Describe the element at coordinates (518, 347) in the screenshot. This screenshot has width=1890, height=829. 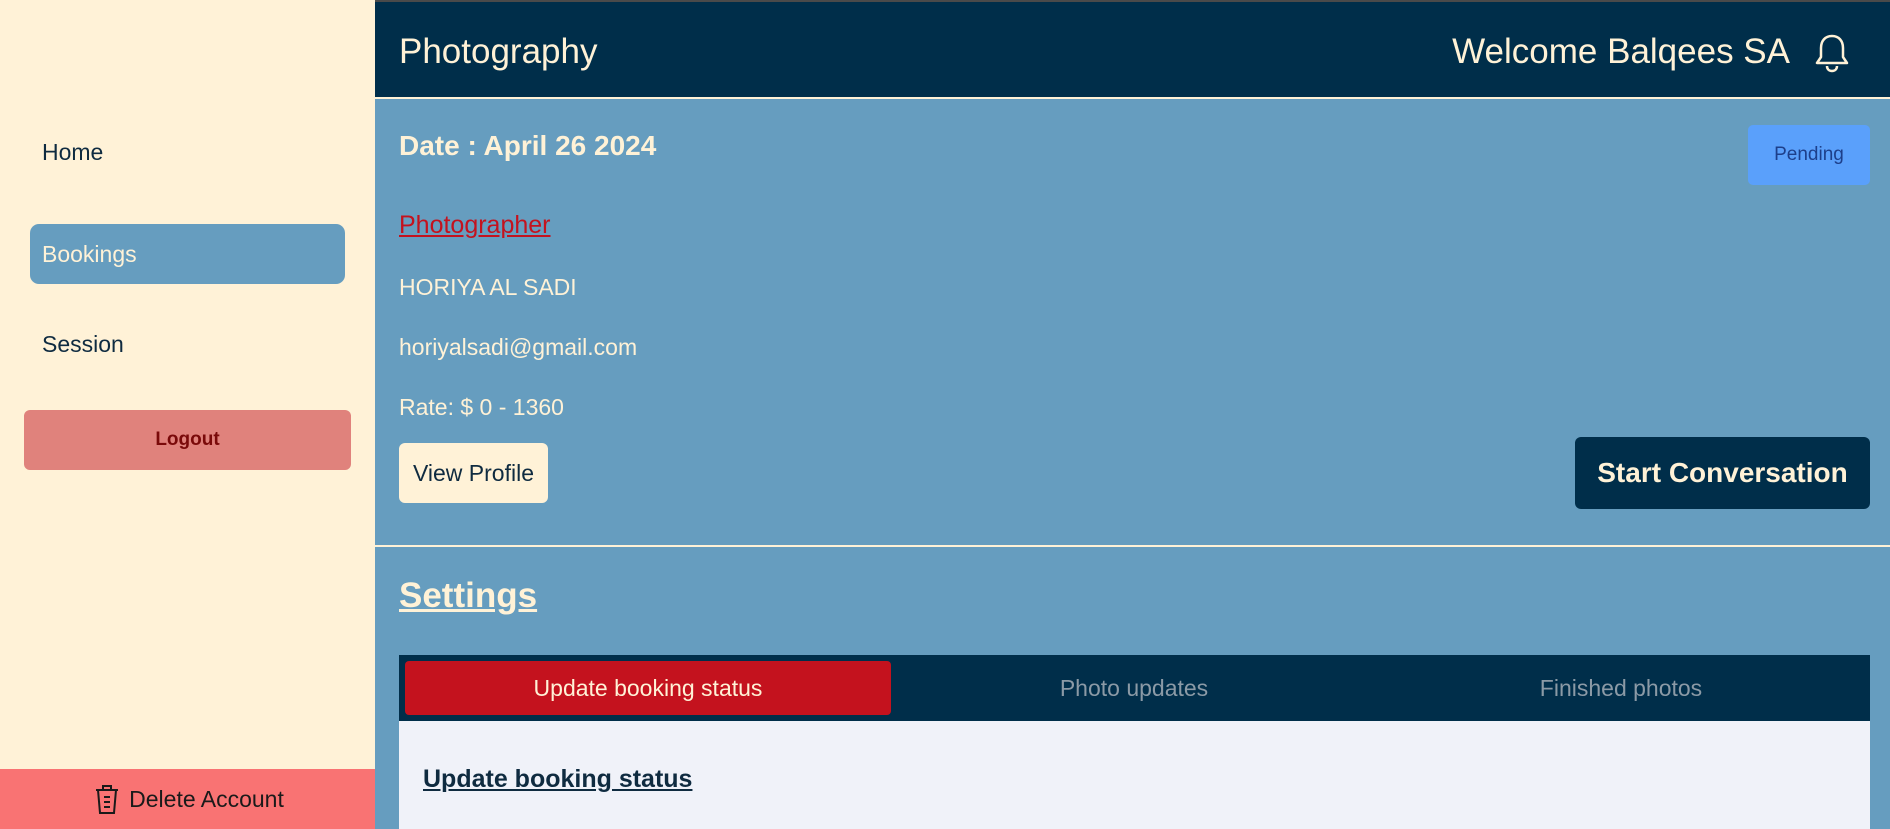
I see `photographer-email: horiyalsadi@gmail.com` at that location.